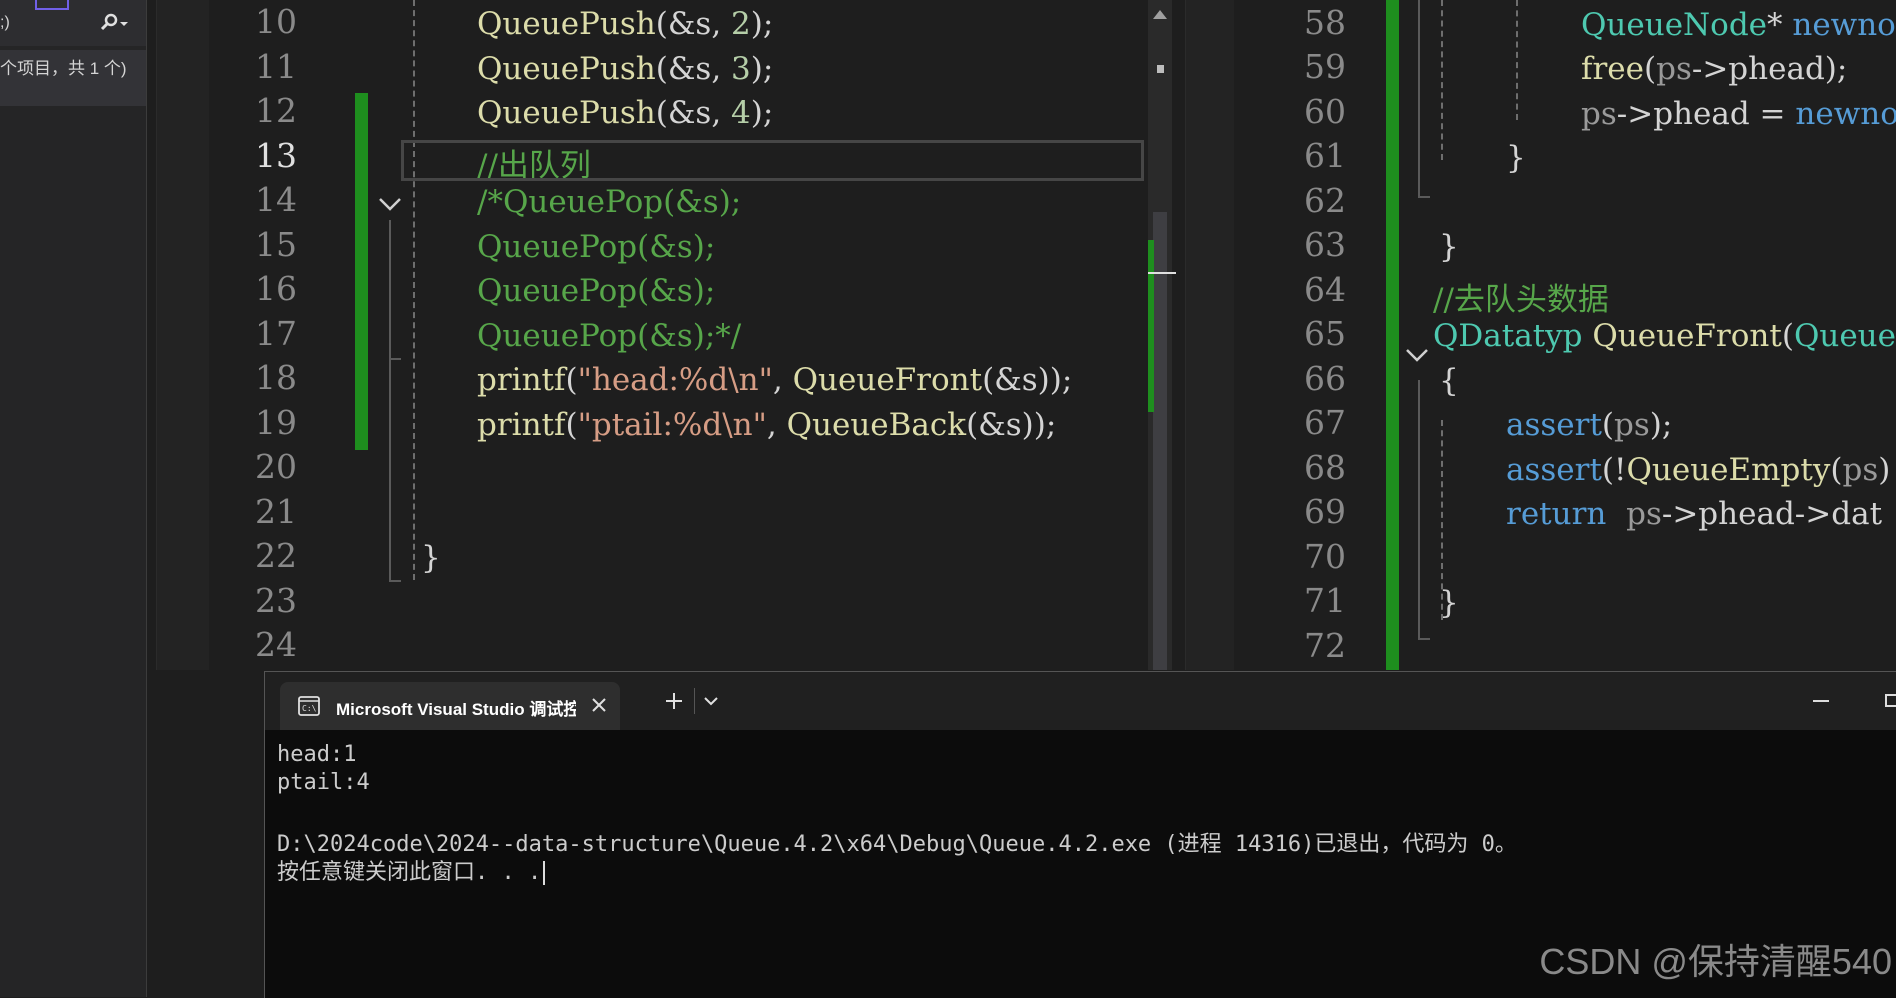 The image size is (1896, 998). I want to click on maximize-button, so click(1890, 700).